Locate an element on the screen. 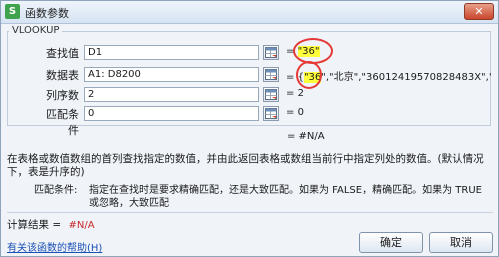 Image resolution: width=499 pixels, height=257 pixels. annotation-circle-lookup-result is located at coordinates (313, 51).